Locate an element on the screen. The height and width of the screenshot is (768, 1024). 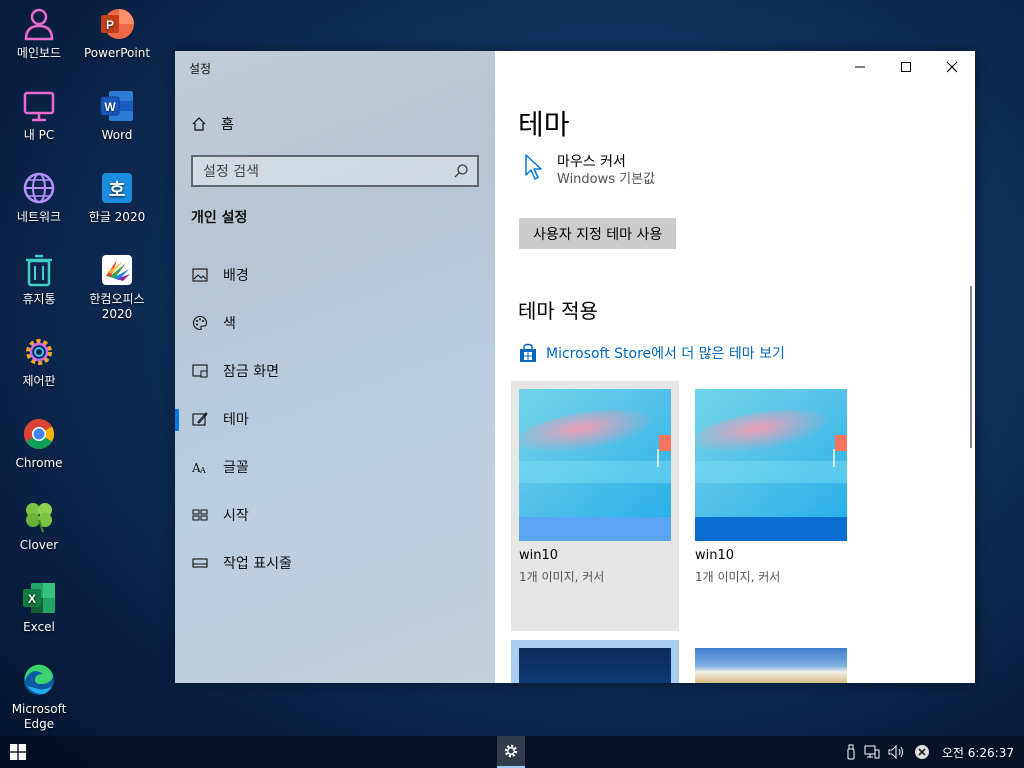
settings-search-input: 설정 검색 is located at coordinates (335, 171).